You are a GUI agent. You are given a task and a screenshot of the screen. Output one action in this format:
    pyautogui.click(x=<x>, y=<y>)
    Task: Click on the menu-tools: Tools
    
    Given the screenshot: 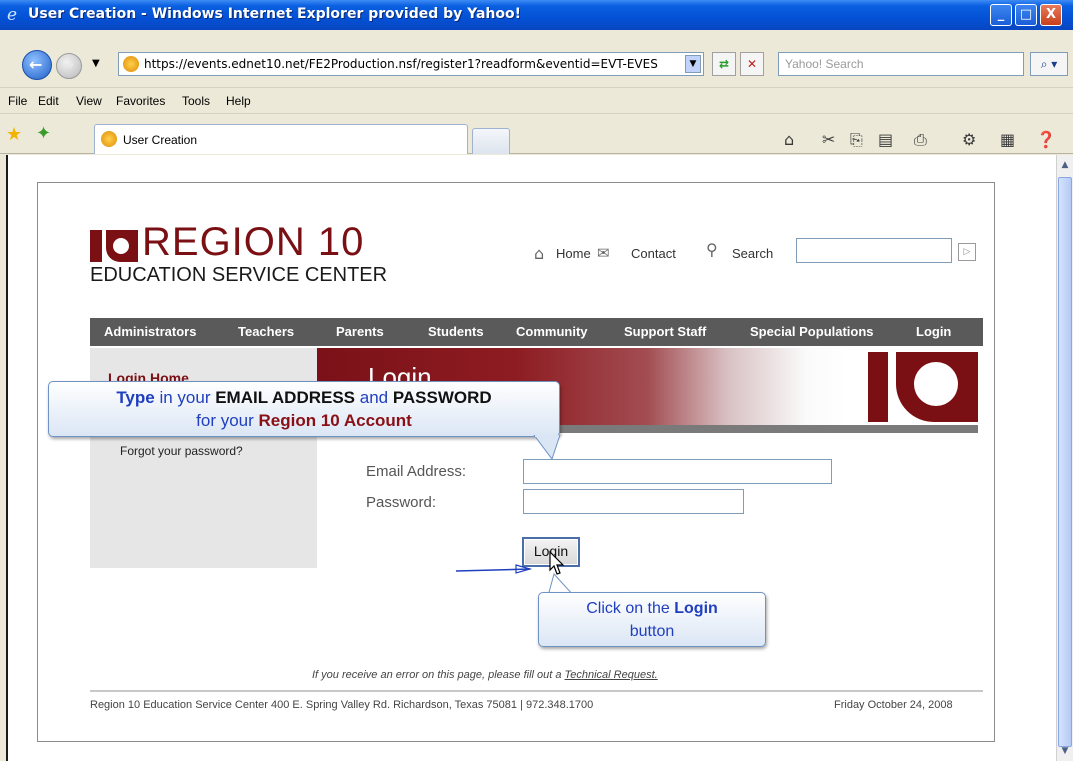 What is the action you would take?
    pyautogui.click(x=196, y=101)
    